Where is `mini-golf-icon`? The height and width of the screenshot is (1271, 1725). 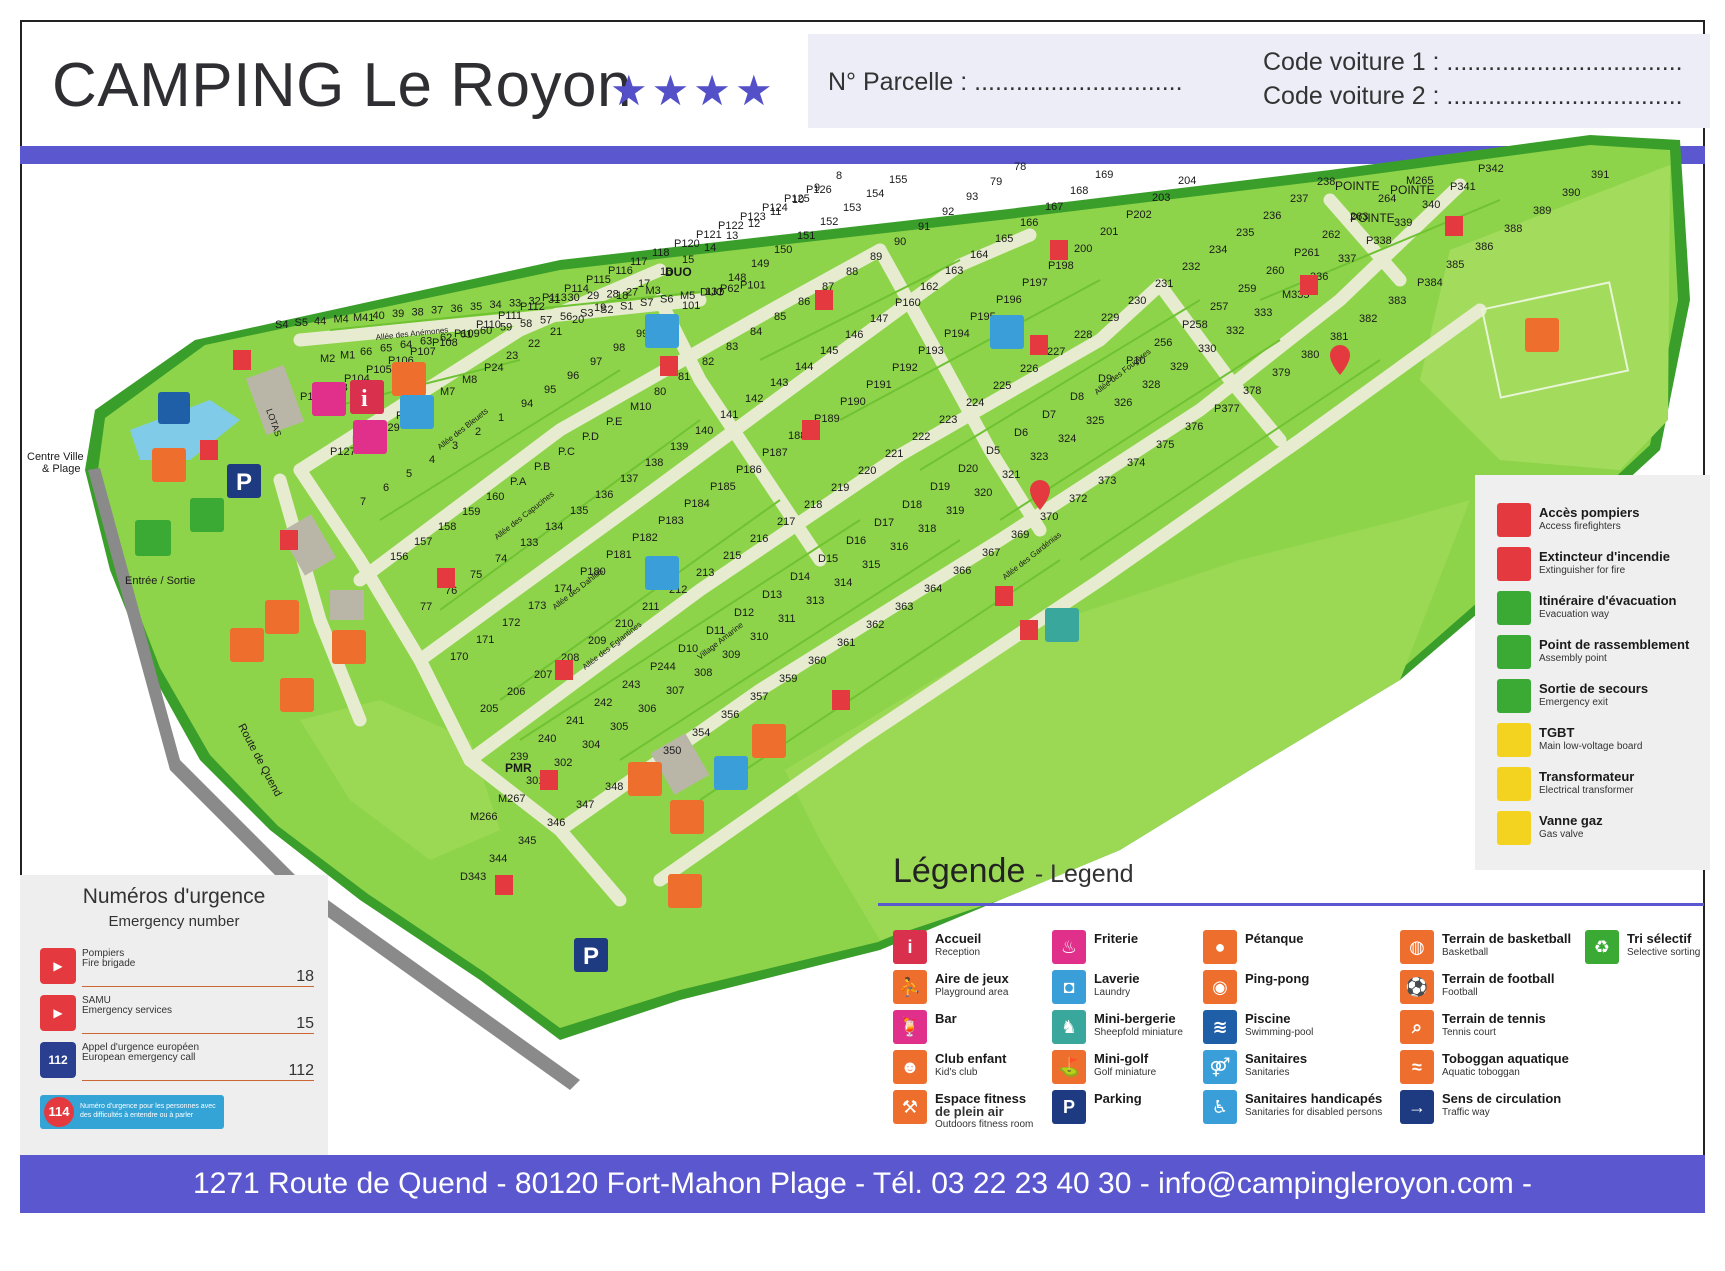
mini-golf-icon is located at coordinates (687, 817).